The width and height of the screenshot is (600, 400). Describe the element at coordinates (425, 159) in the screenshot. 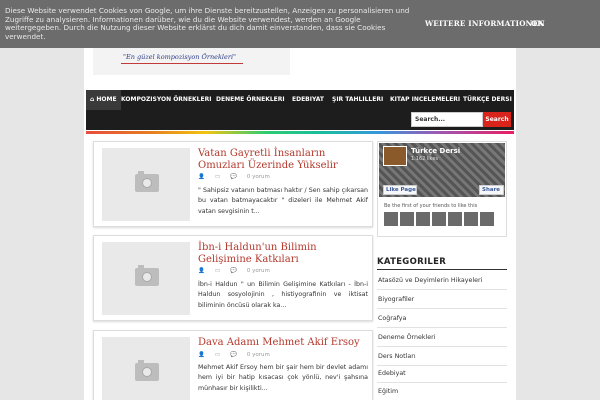

I see `facebook-likes-count: 1.162 likes` at that location.